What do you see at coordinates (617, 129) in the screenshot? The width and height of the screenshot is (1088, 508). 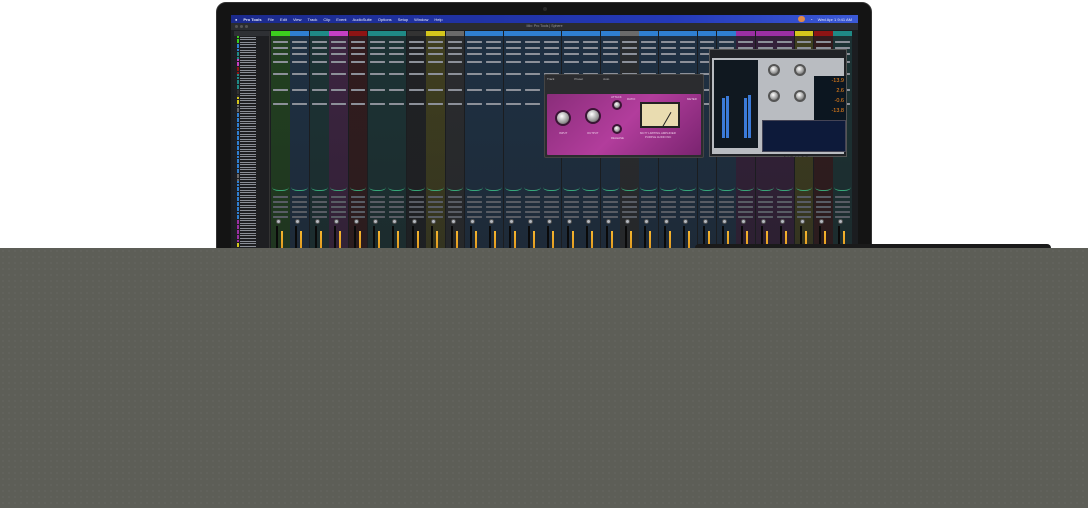 I see `release-knob` at bounding box center [617, 129].